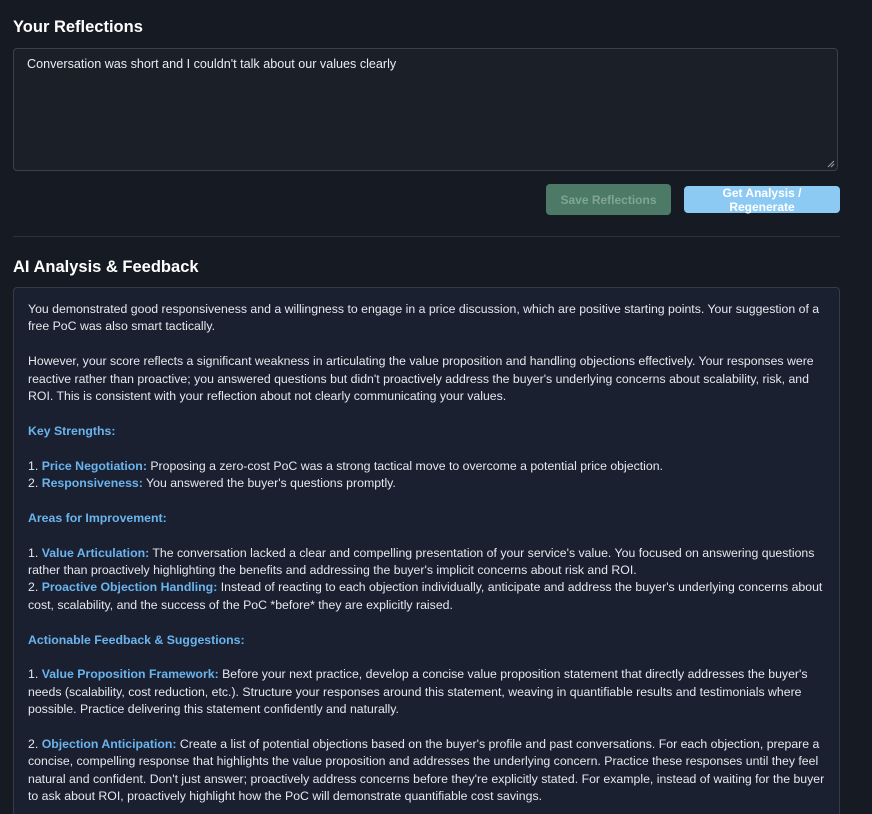  What do you see at coordinates (78, 27) in the screenshot?
I see `reflections-title: Your Reflections` at bounding box center [78, 27].